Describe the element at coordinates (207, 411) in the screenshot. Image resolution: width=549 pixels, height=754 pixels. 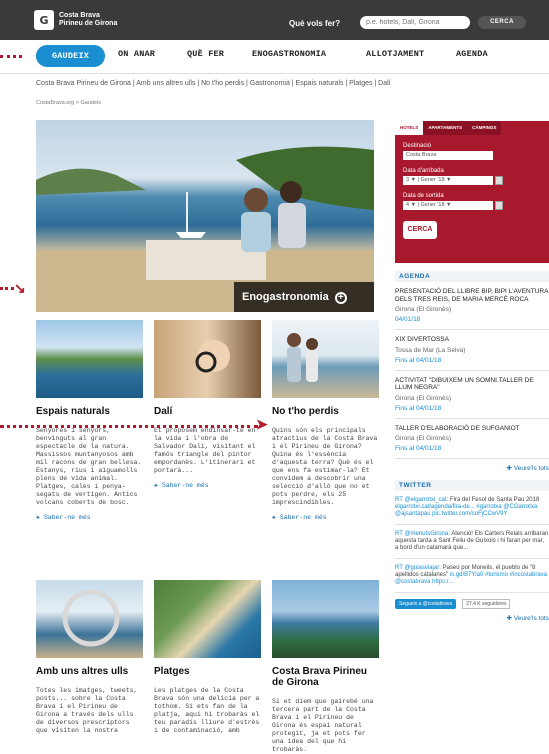
I see `card-title: Dalí` at that location.